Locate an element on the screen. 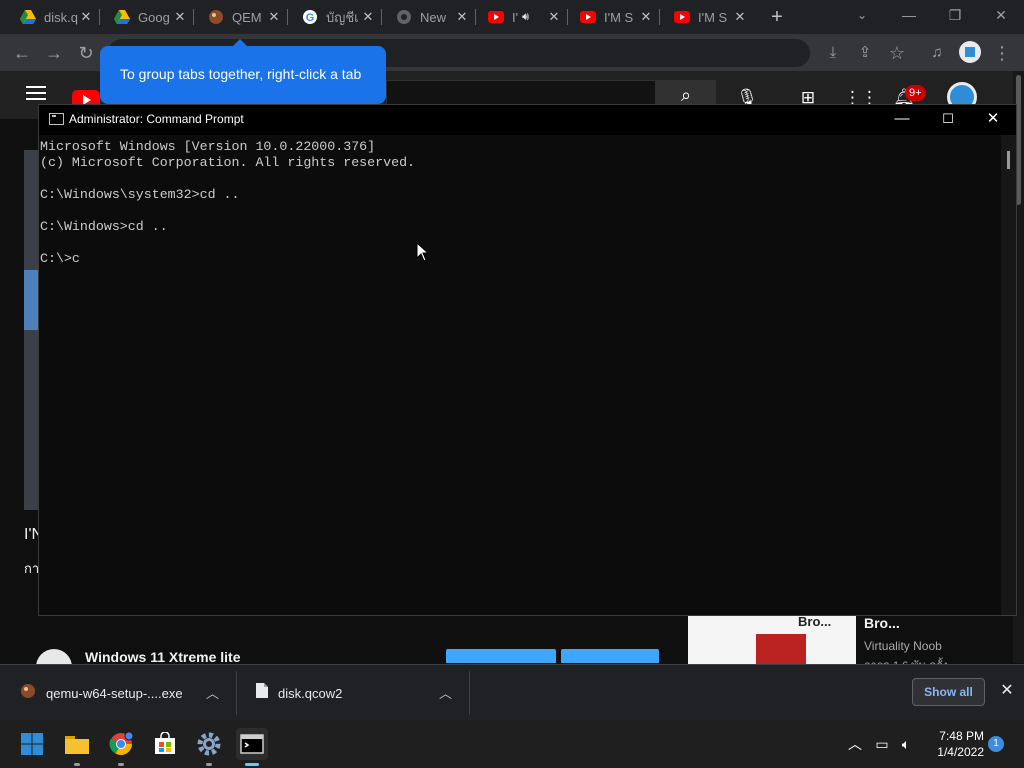 The image size is (1024, 768). chevron-up-tray-icon: ︿ is located at coordinates (855, 744).